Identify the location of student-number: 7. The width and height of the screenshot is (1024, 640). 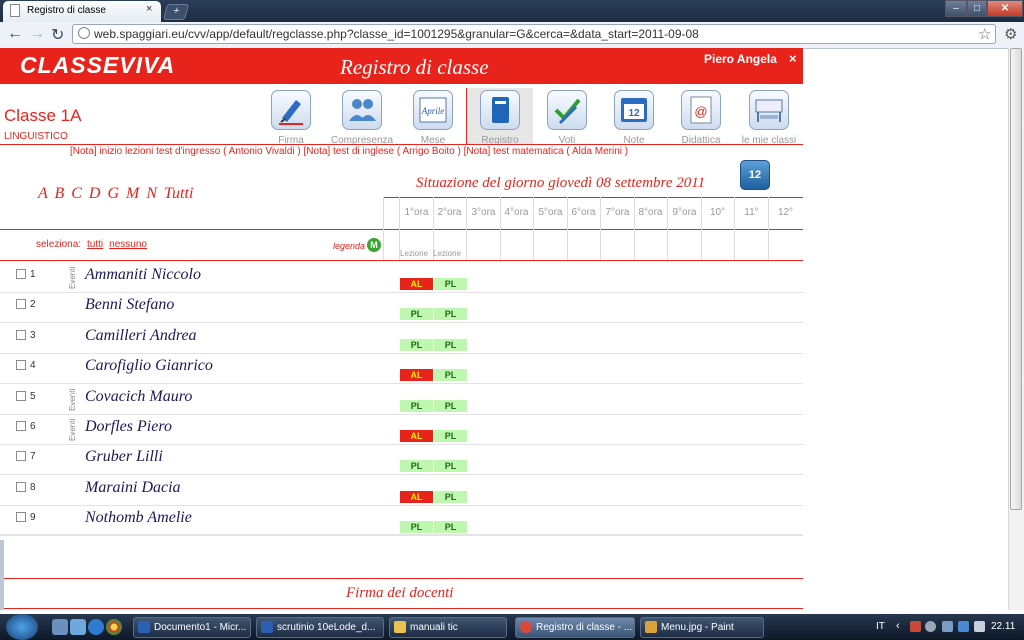
(33, 457).